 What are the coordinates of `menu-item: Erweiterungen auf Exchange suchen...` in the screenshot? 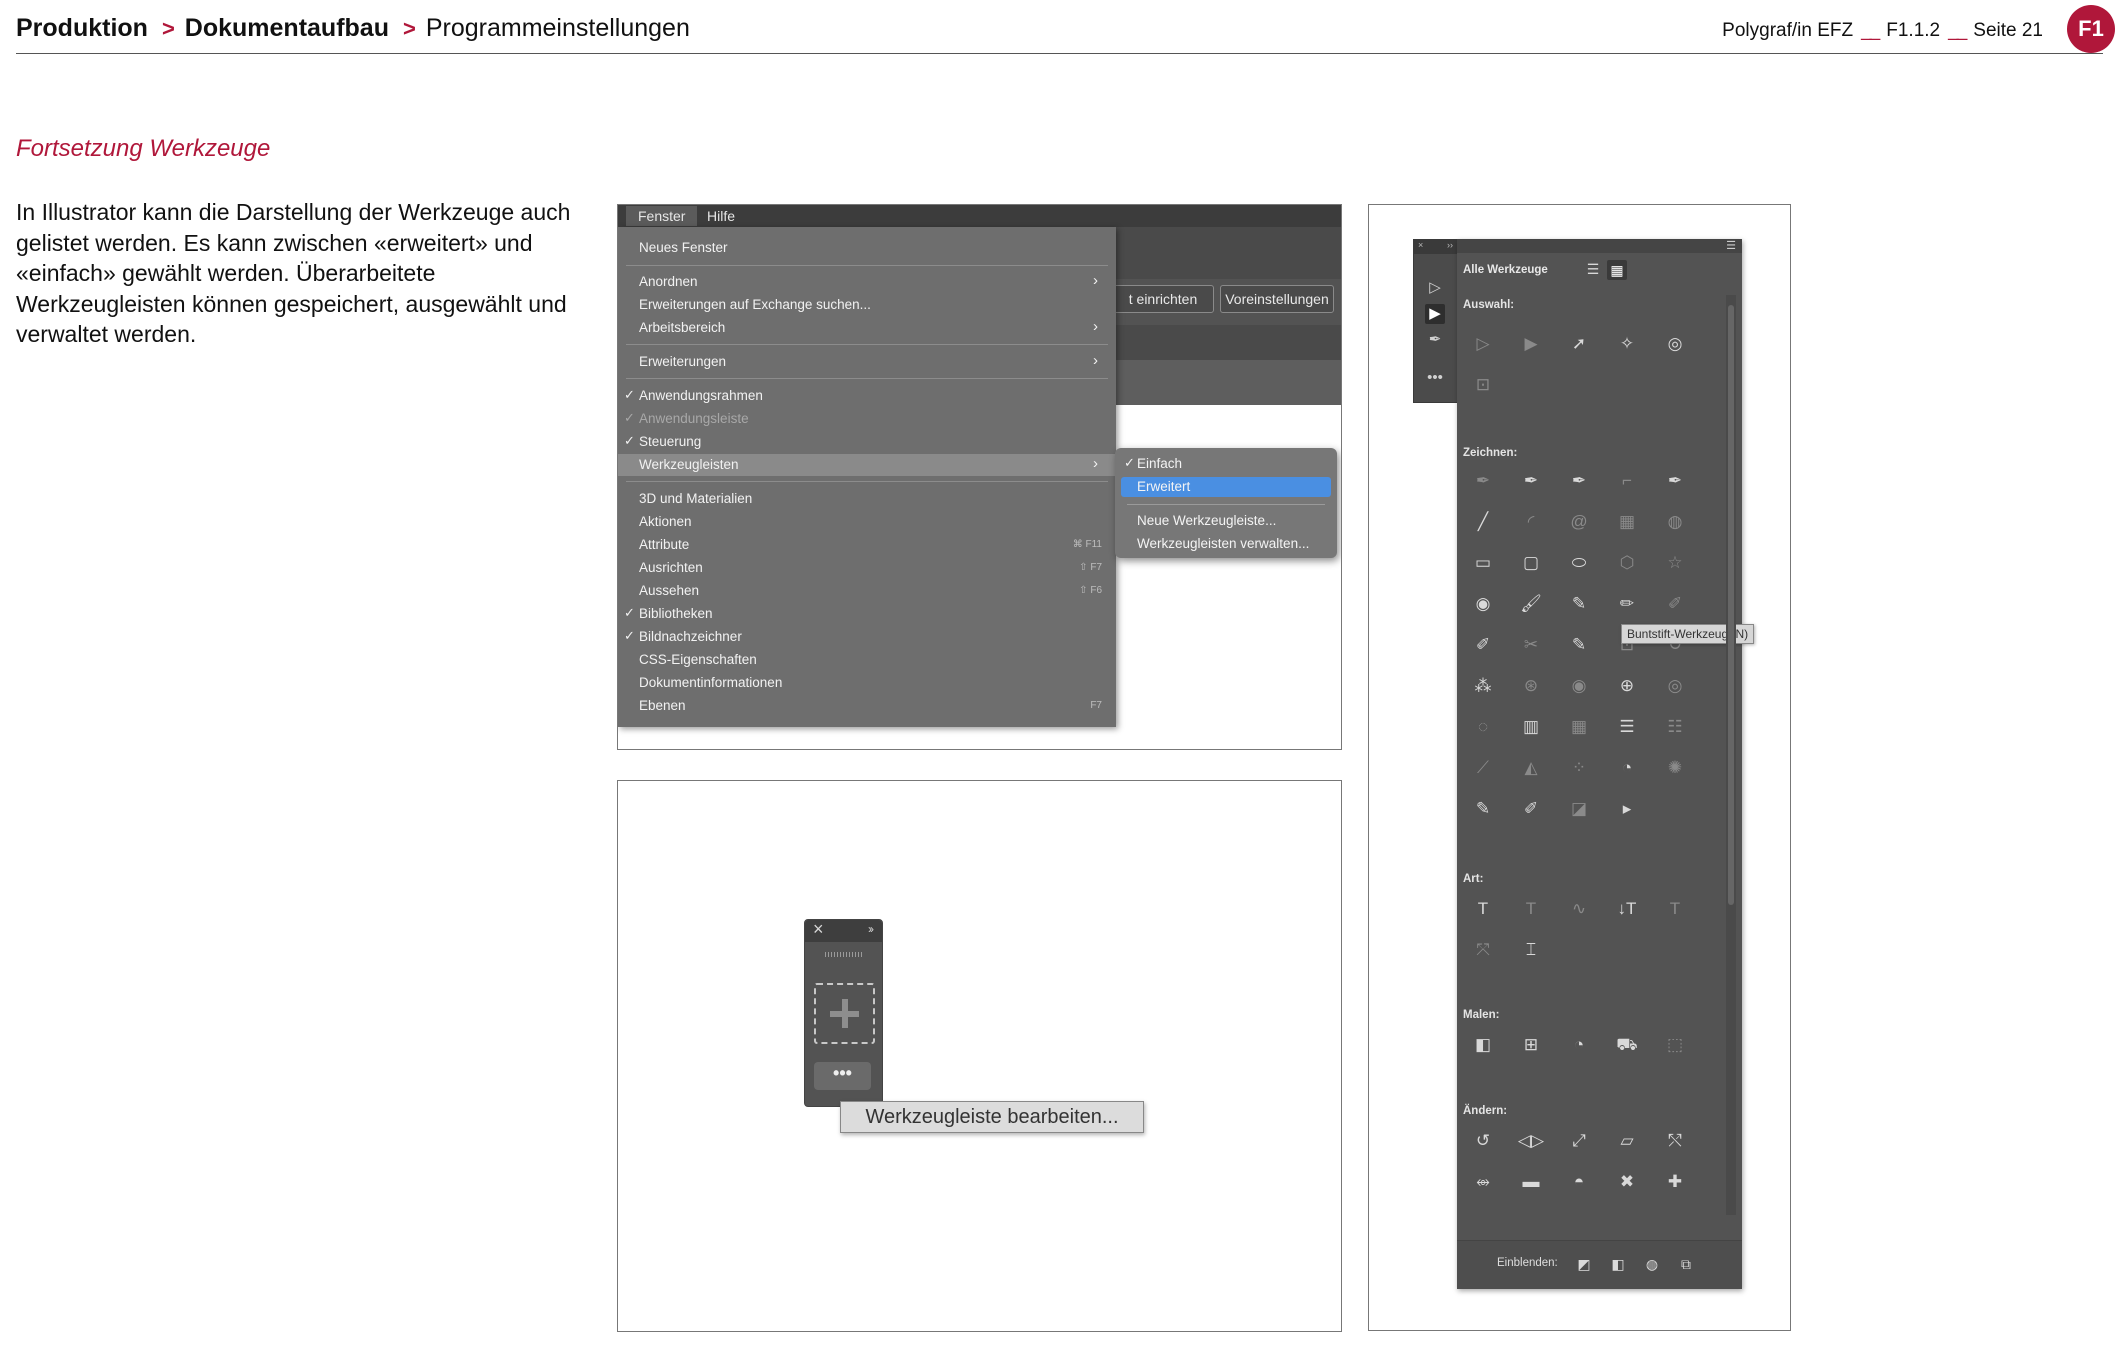 It's located at (867, 305).